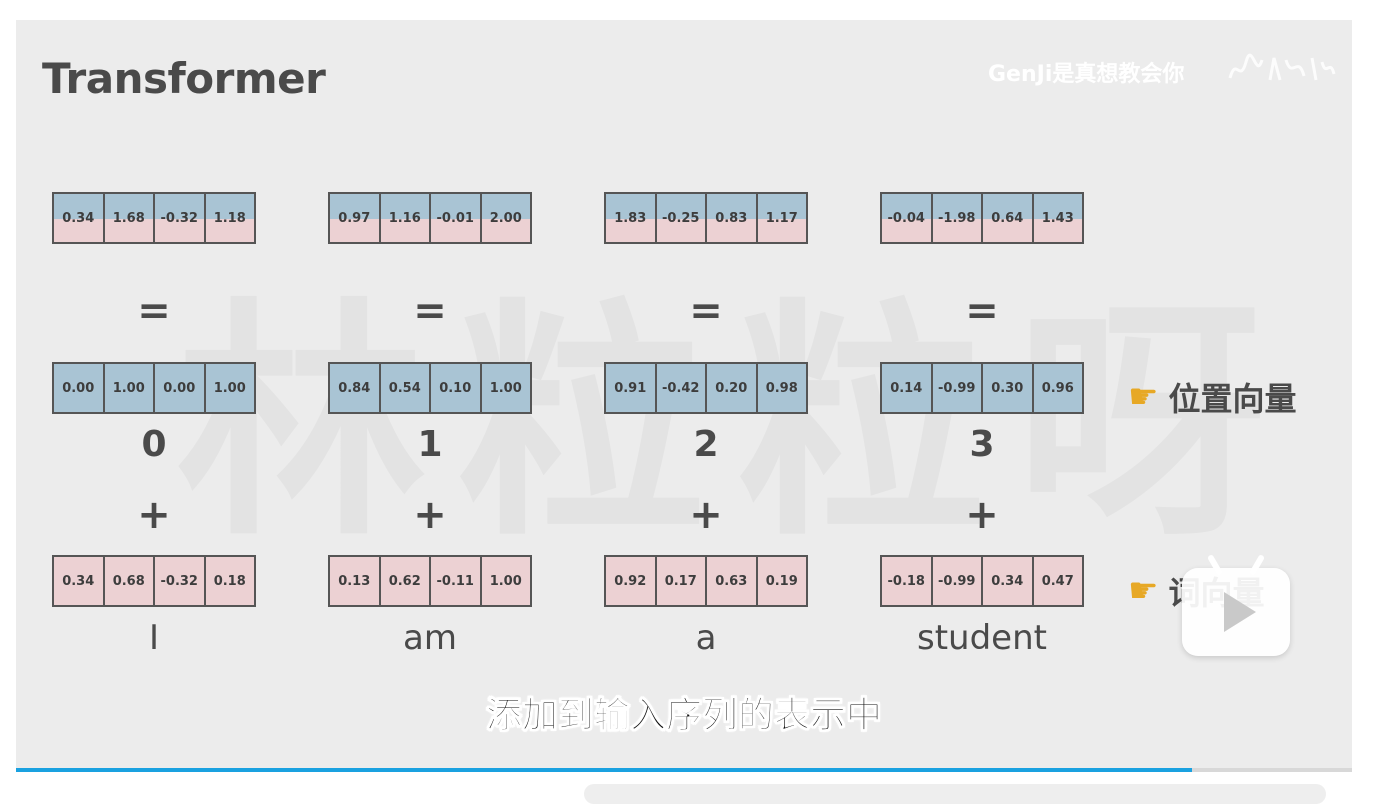 This screenshot has width=1374, height=804. What do you see at coordinates (430, 218) in the screenshot?
I see `result-vector: 0.97 1.16 -0.01 2.00` at bounding box center [430, 218].